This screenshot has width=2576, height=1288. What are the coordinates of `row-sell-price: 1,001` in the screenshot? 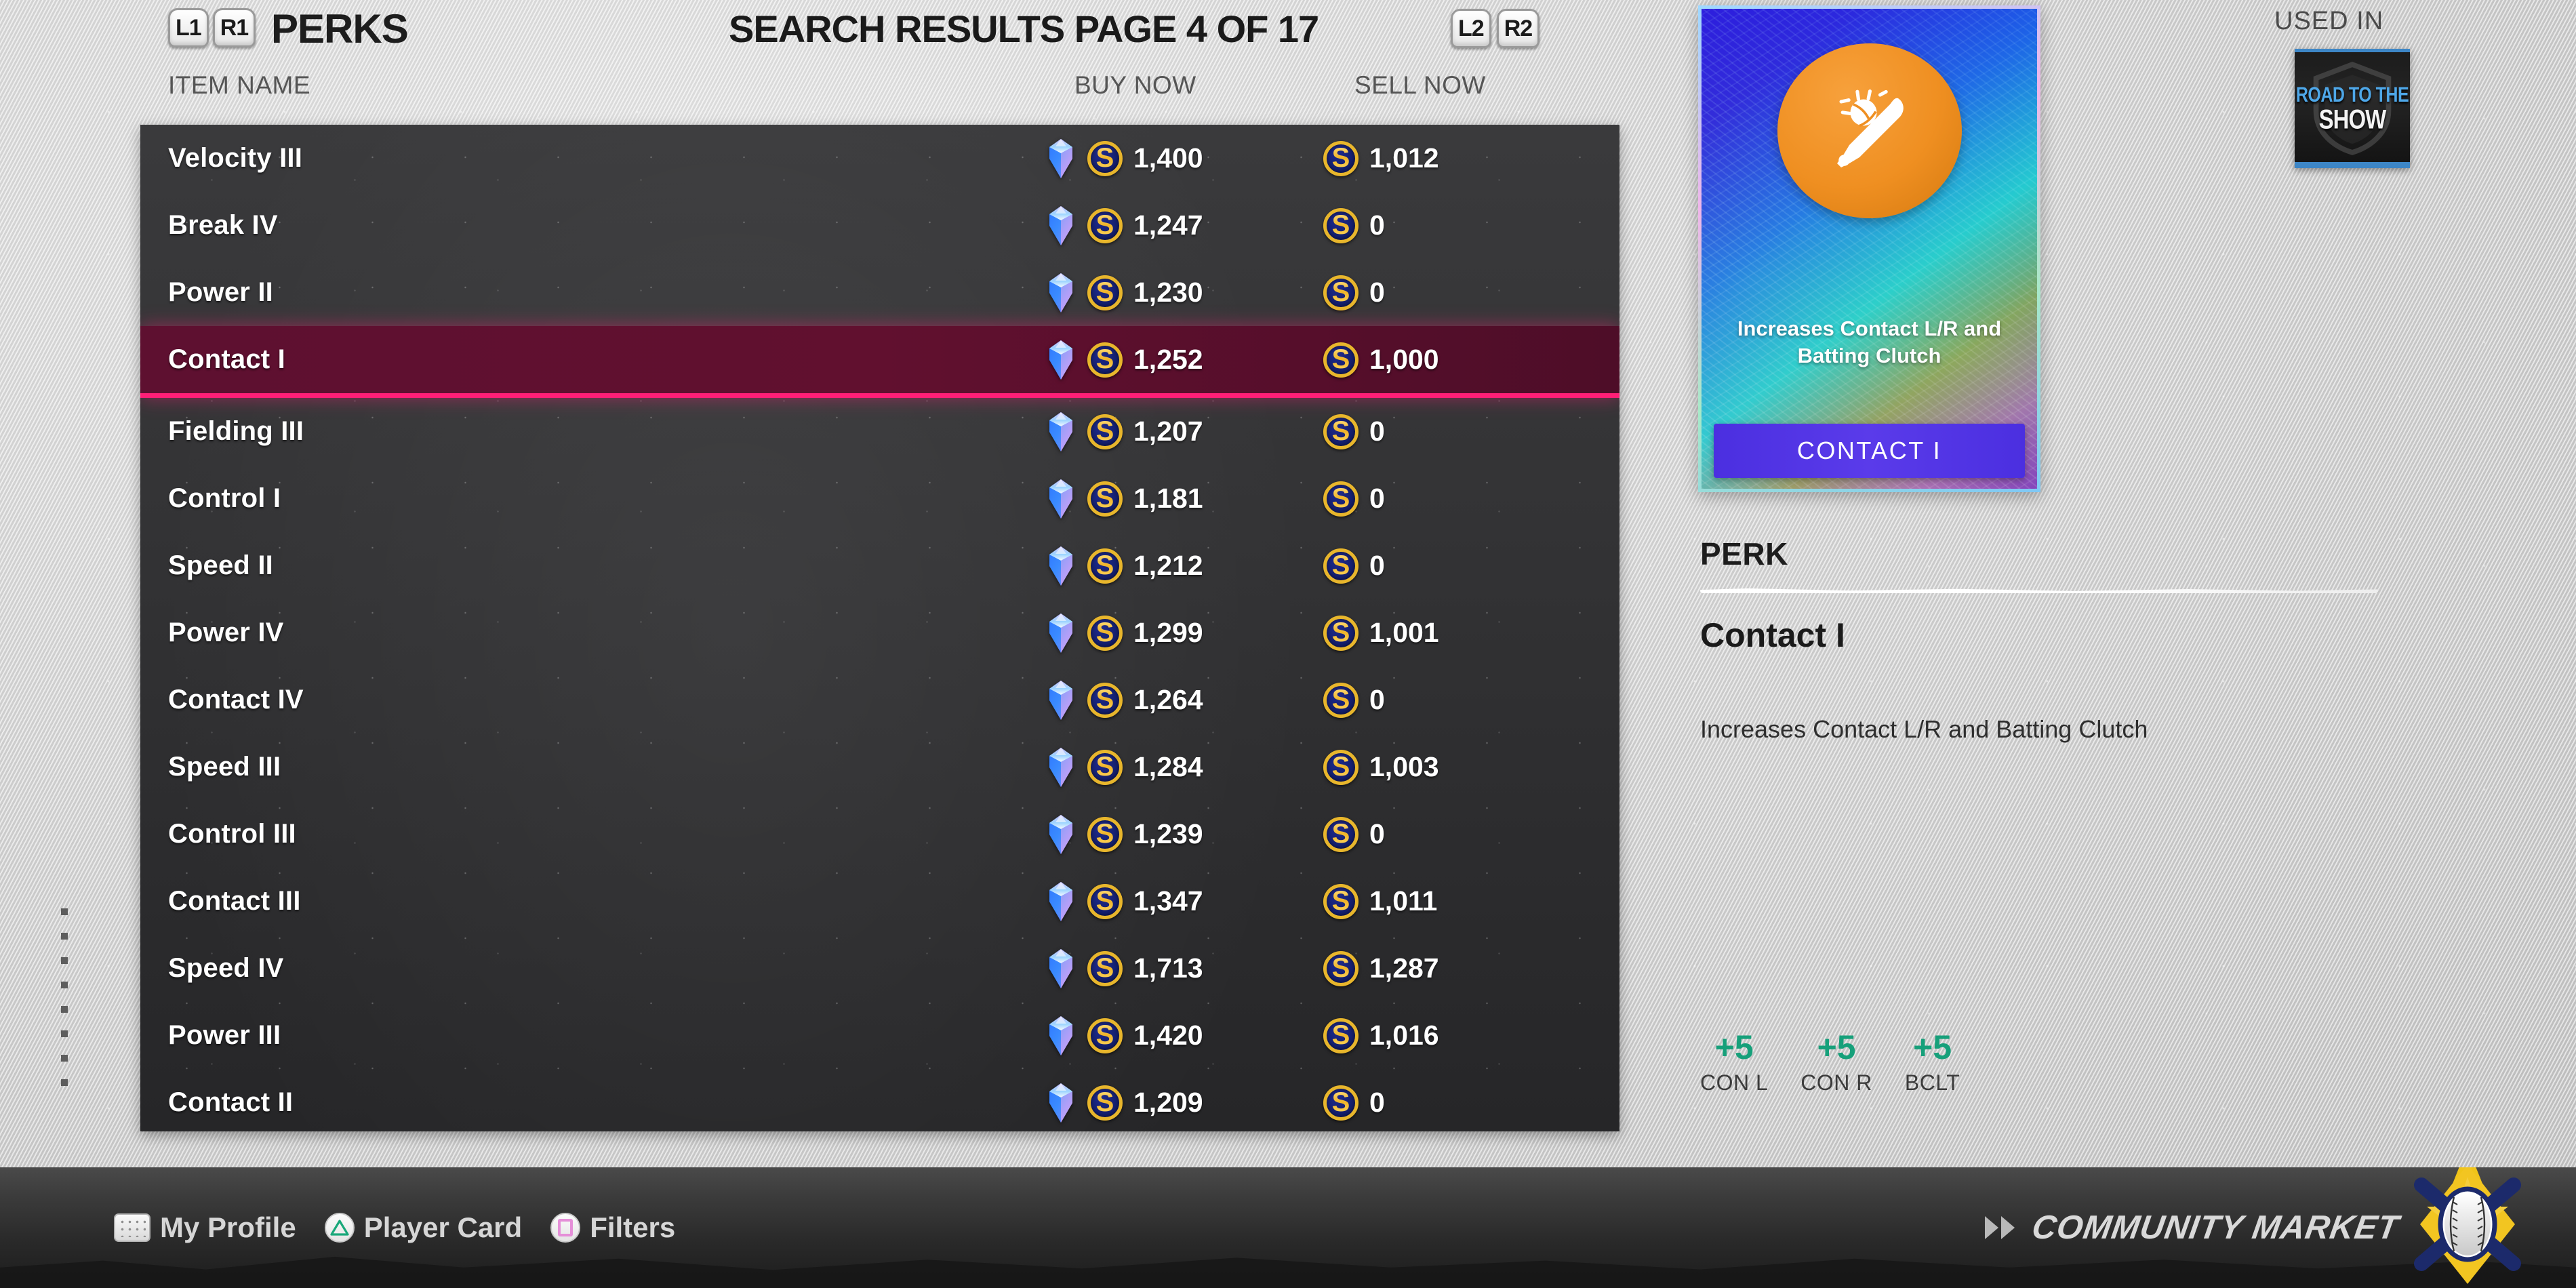 It's located at (1404, 632).